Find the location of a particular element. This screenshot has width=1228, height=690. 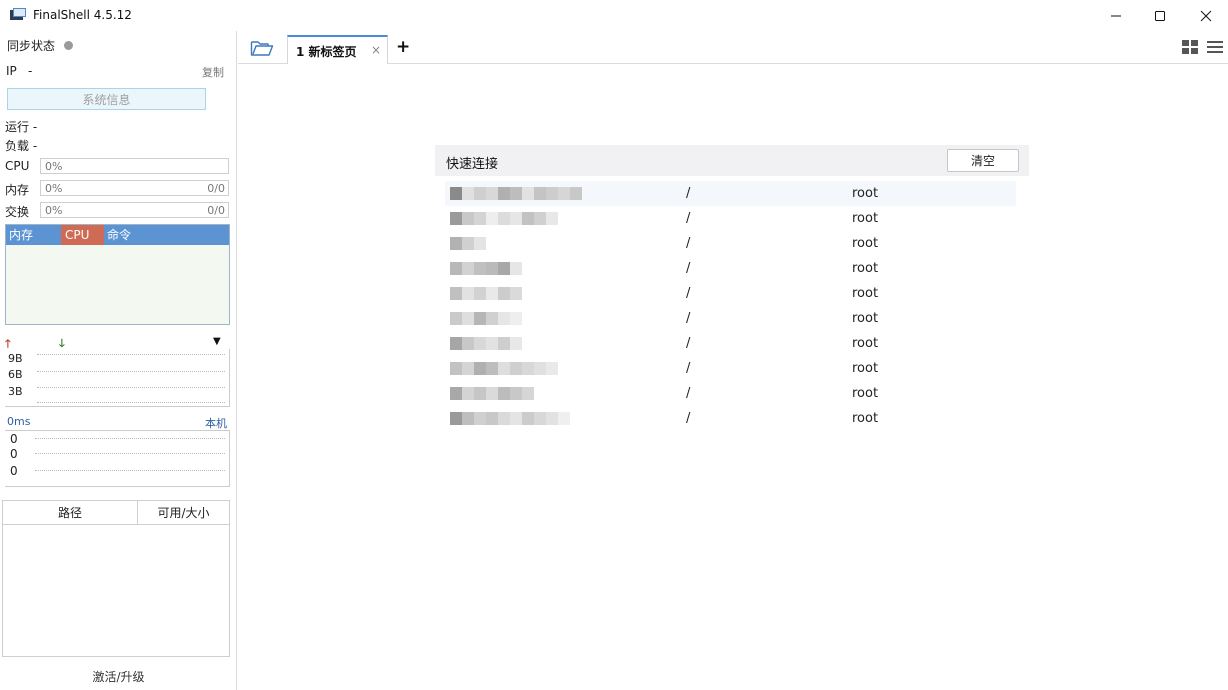

close-icon is located at coordinates (1206, 15).